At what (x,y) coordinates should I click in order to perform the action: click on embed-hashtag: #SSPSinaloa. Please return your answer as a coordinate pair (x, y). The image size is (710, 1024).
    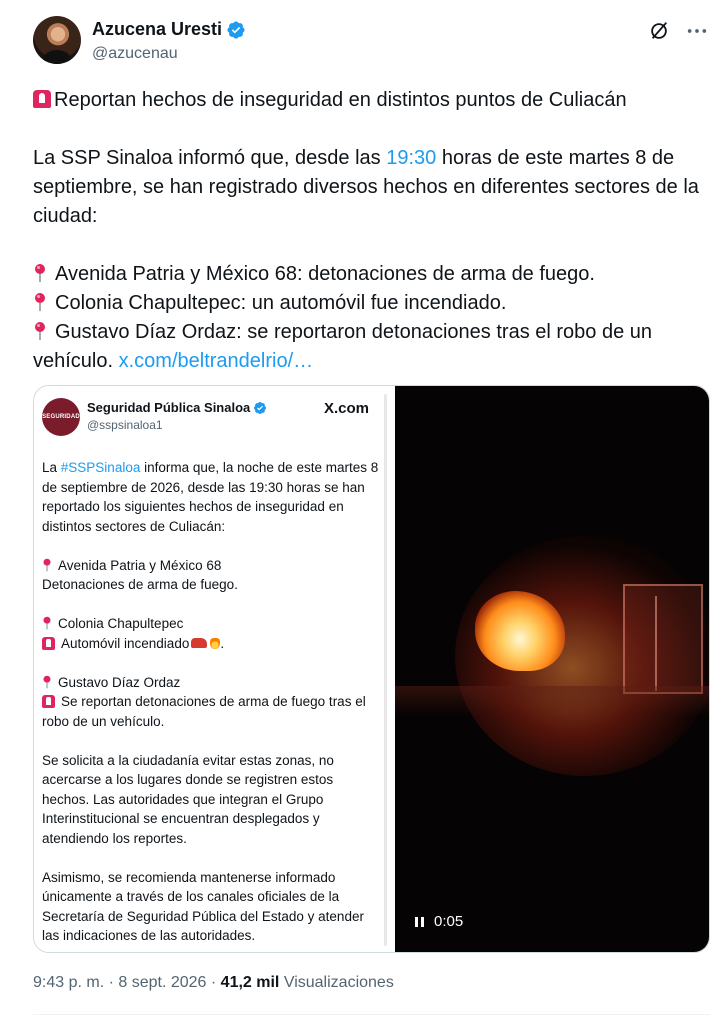
    Looking at the image, I should click on (100, 467).